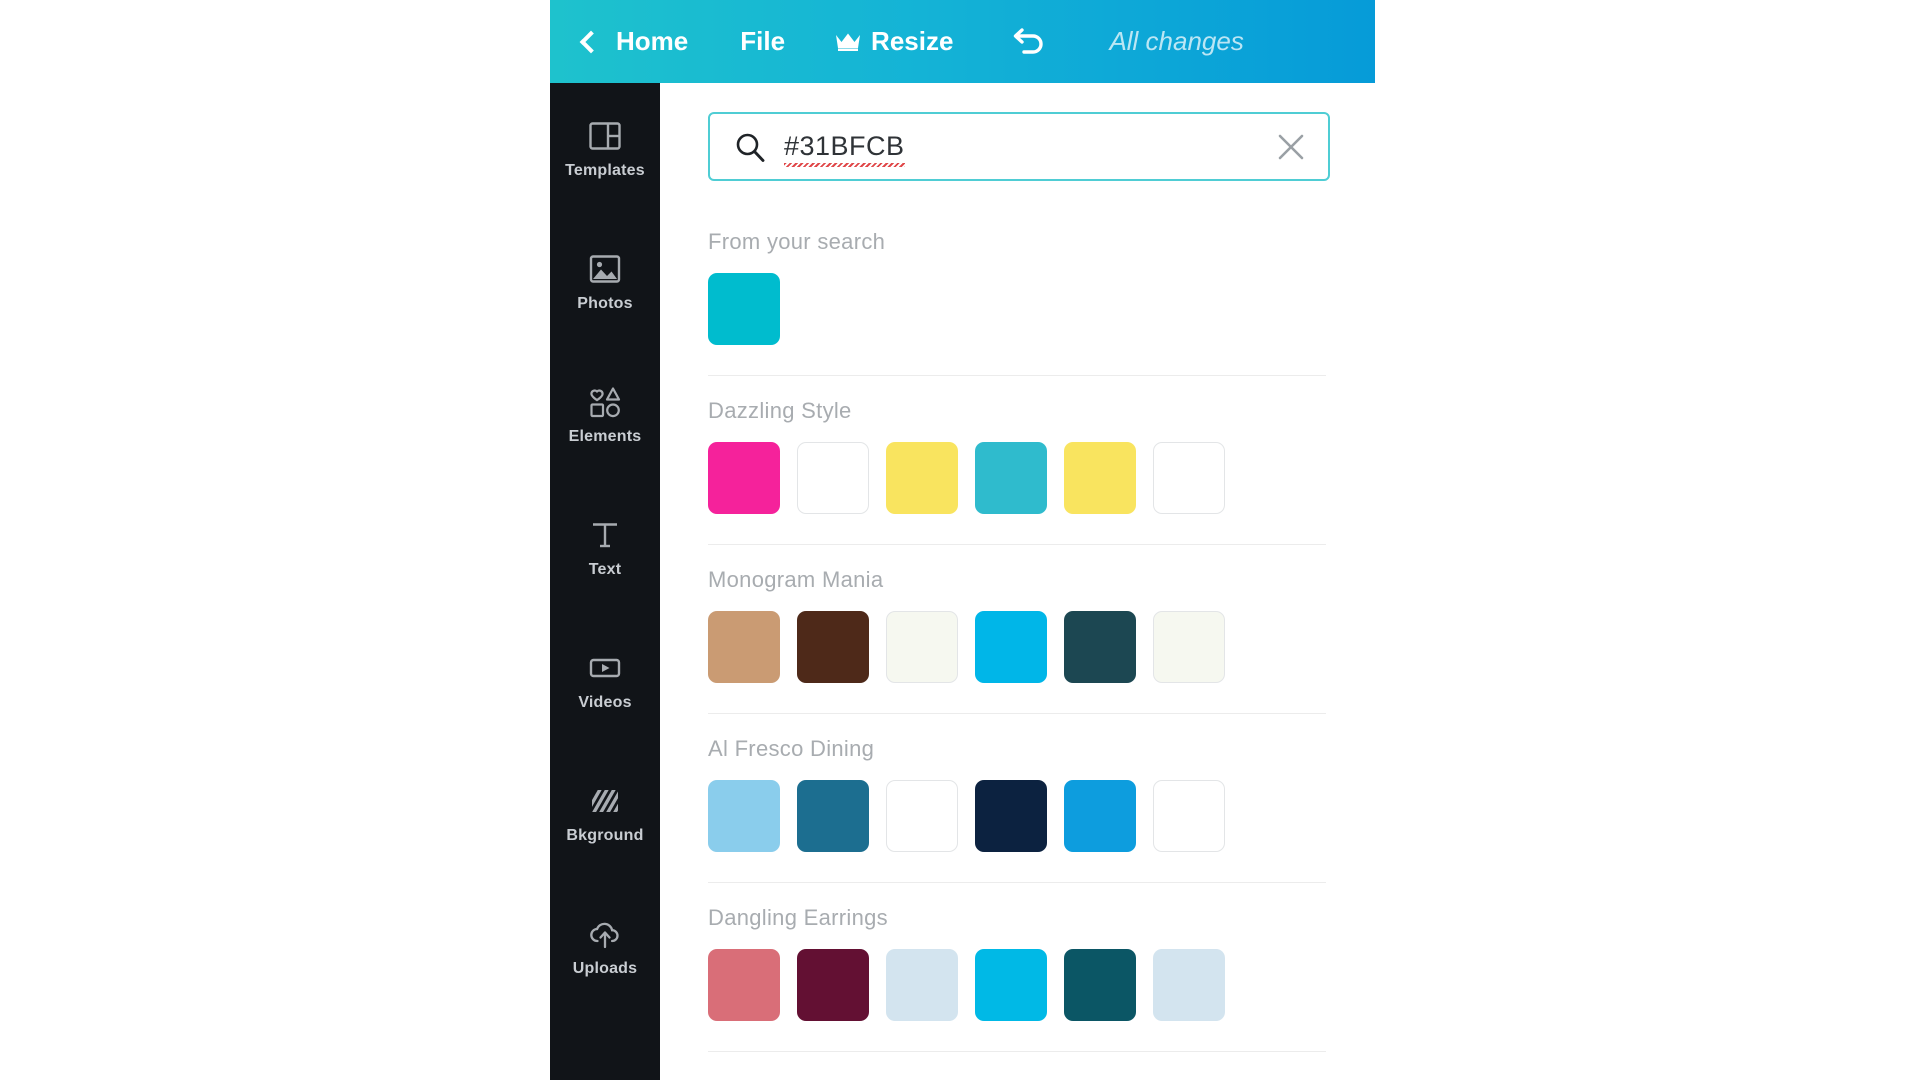 Image resolution: width=1920 pixels, height=1080 pixels. Describe the element at coordinates (605, 269) in the screenshot. I see `photo-icon` at that location.